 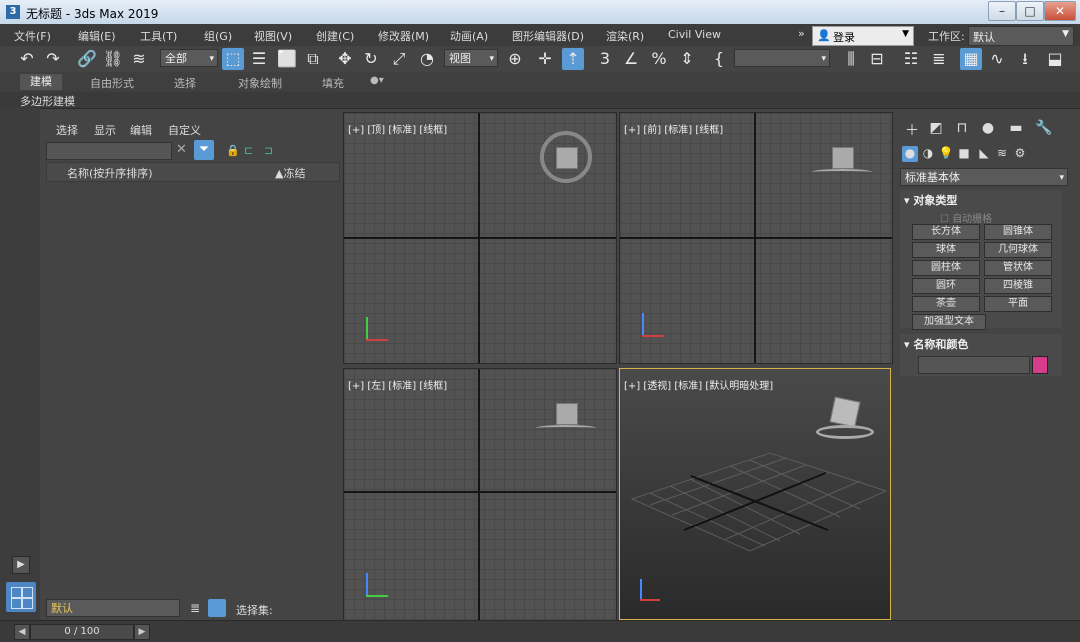 What do you see at coordinates (139, 59) in the screenshot?
I see `bind-spacewarp-icon: ≋` at bounding box center [139, 59].